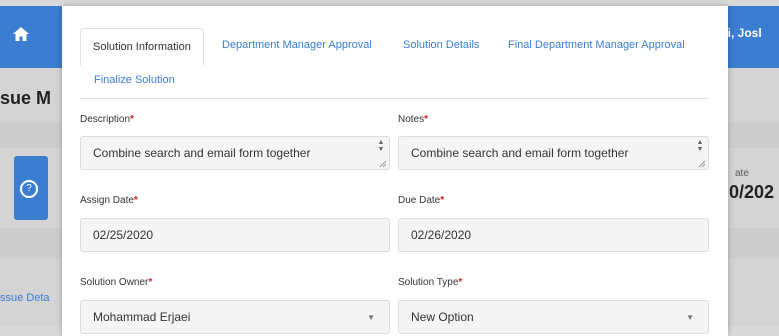 Image resolution: width=779 pixels, height=336 pixels. Describe the element at coordinates (202, 153) in the screenshot. I see `description-value: Combine search and email form together` at that location.